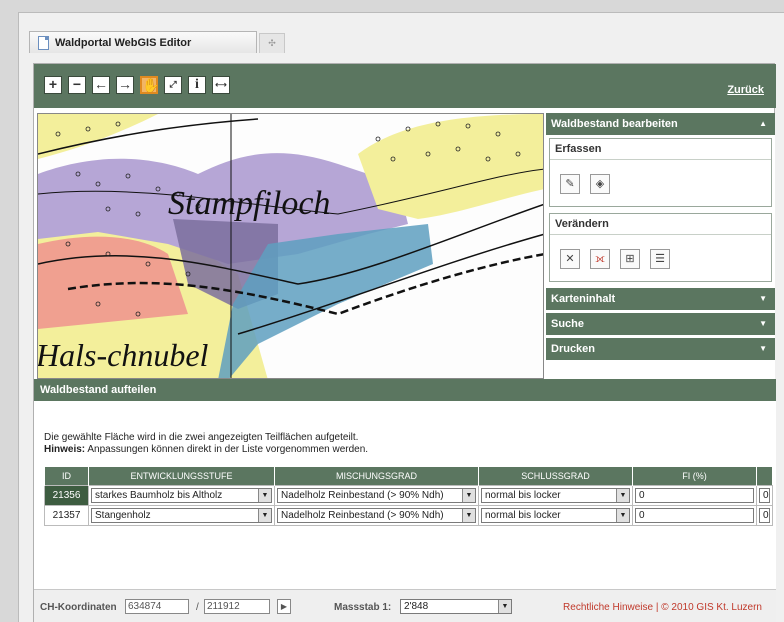 Image resolution: width=784 pixels, height=622 pixels. I want to click on coord-label: CH-Koordinaten, so click(78, 607).